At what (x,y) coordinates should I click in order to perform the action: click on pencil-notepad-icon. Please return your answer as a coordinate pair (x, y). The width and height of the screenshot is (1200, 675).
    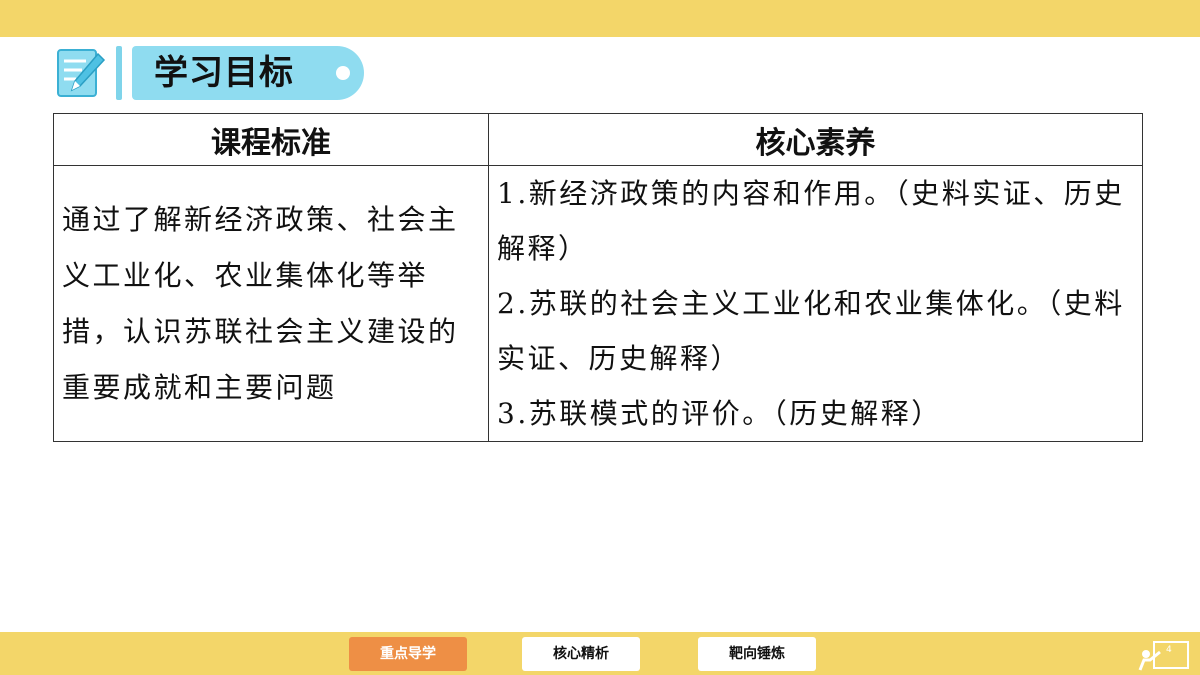
    Looking at the image, I should click on (81, 73).